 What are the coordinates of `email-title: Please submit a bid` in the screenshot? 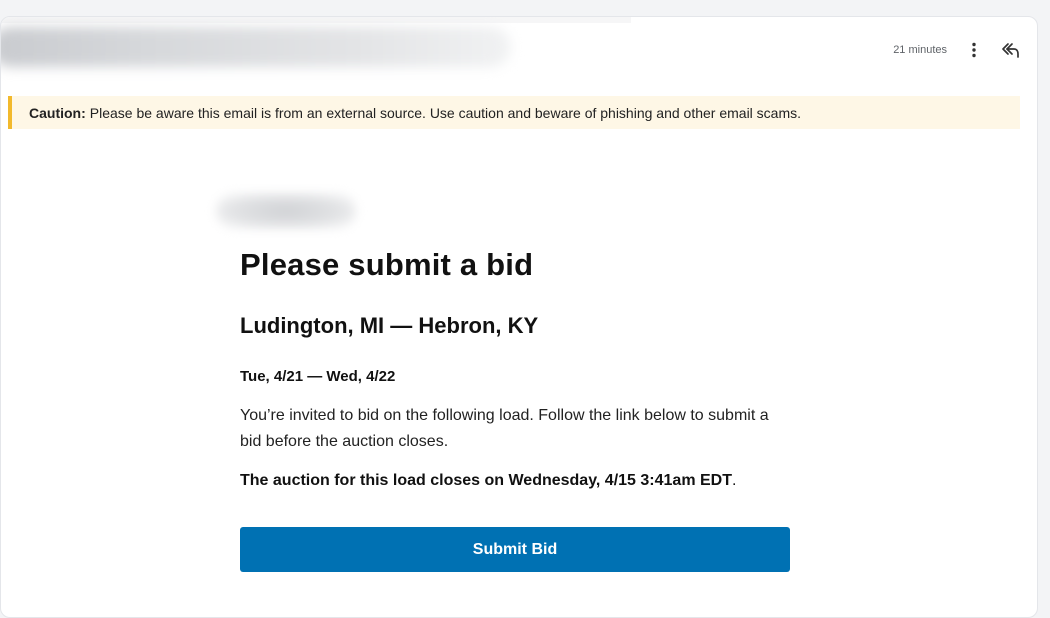 It's located at (387, 264).